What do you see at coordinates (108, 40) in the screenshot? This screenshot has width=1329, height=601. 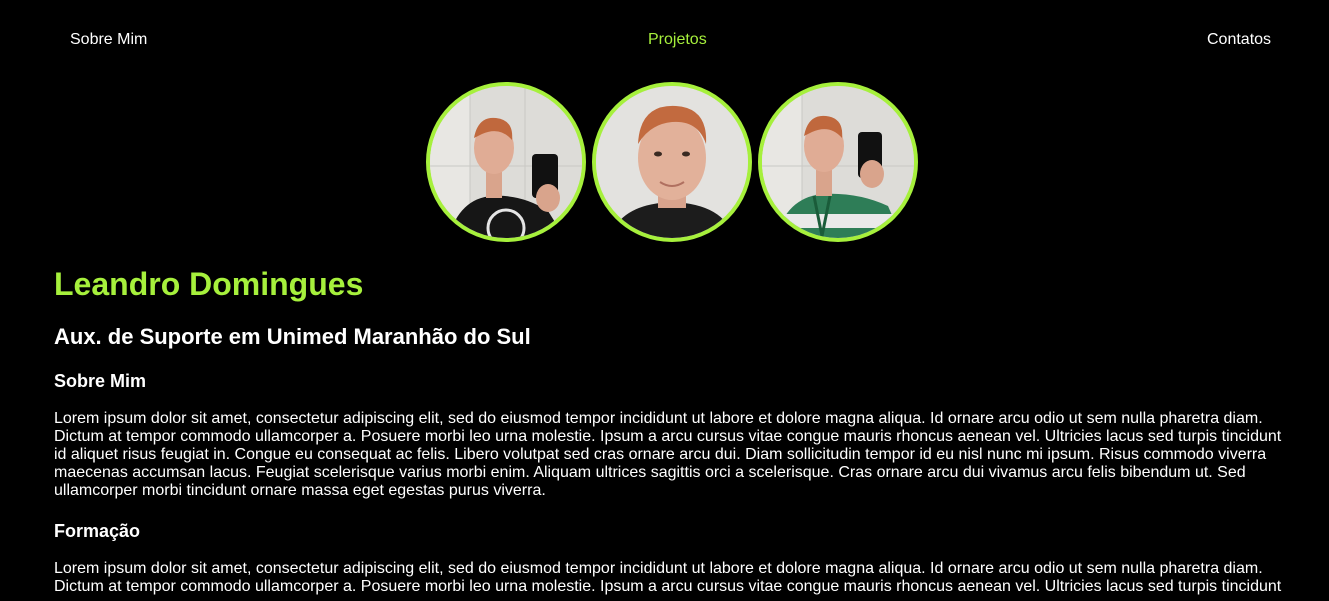 I see `nav-link-sobre-mim: Sobre Mim` at bounding box center [108, 40].